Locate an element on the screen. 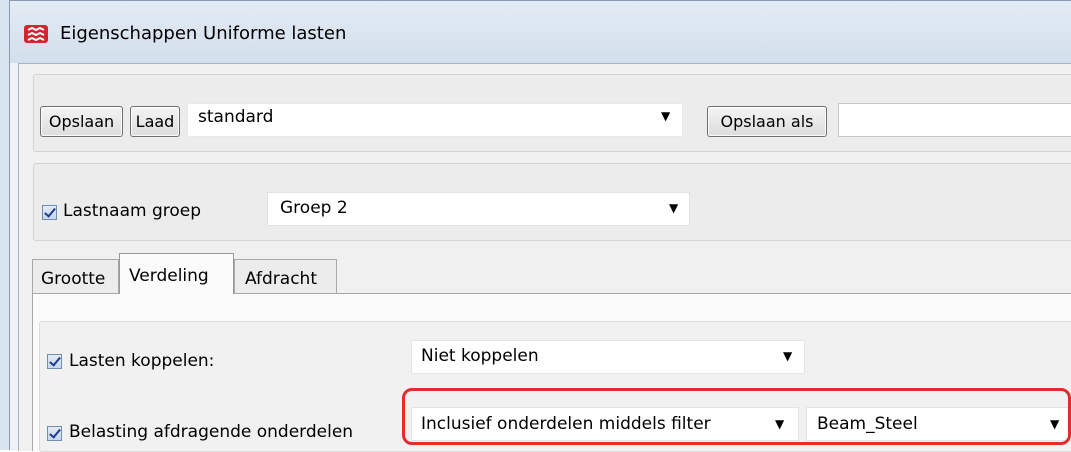 Image resolution: width=1071 pixels, height=452 pixels. load-group-dropdown: Groep 2 ▼ is located at coordinates (478, 209).